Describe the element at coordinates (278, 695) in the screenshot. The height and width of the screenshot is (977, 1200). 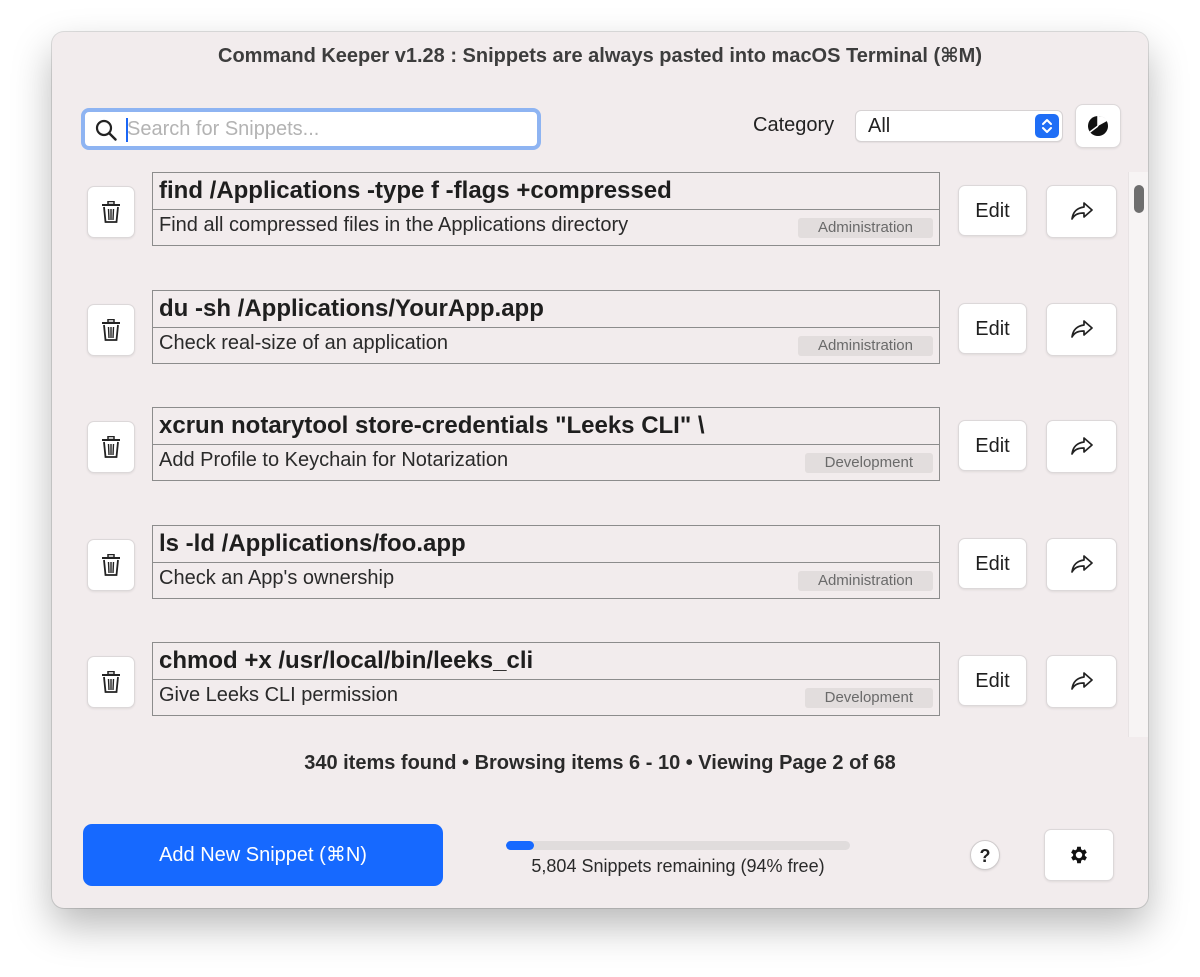
I see `snippet-description: Give Leeks CLI permission` at that location.